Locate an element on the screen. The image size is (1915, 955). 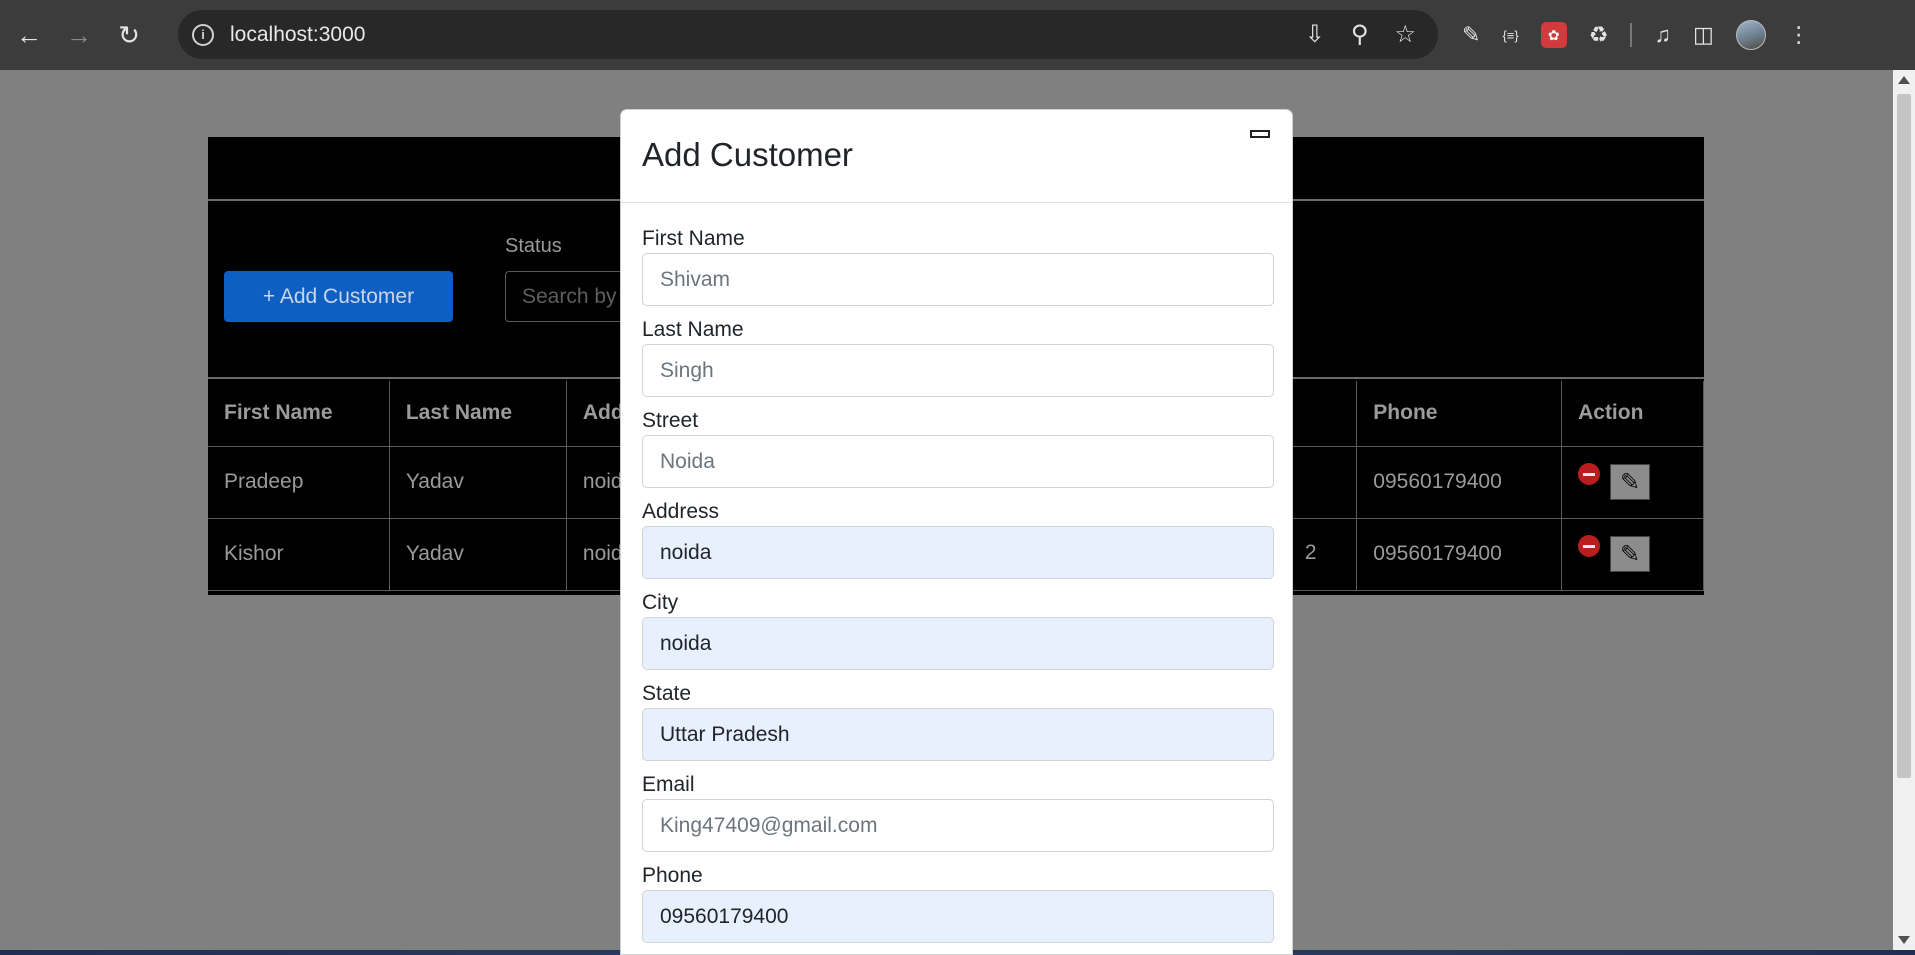
scrollbar-thumb is located at coordinates (1904, 436).